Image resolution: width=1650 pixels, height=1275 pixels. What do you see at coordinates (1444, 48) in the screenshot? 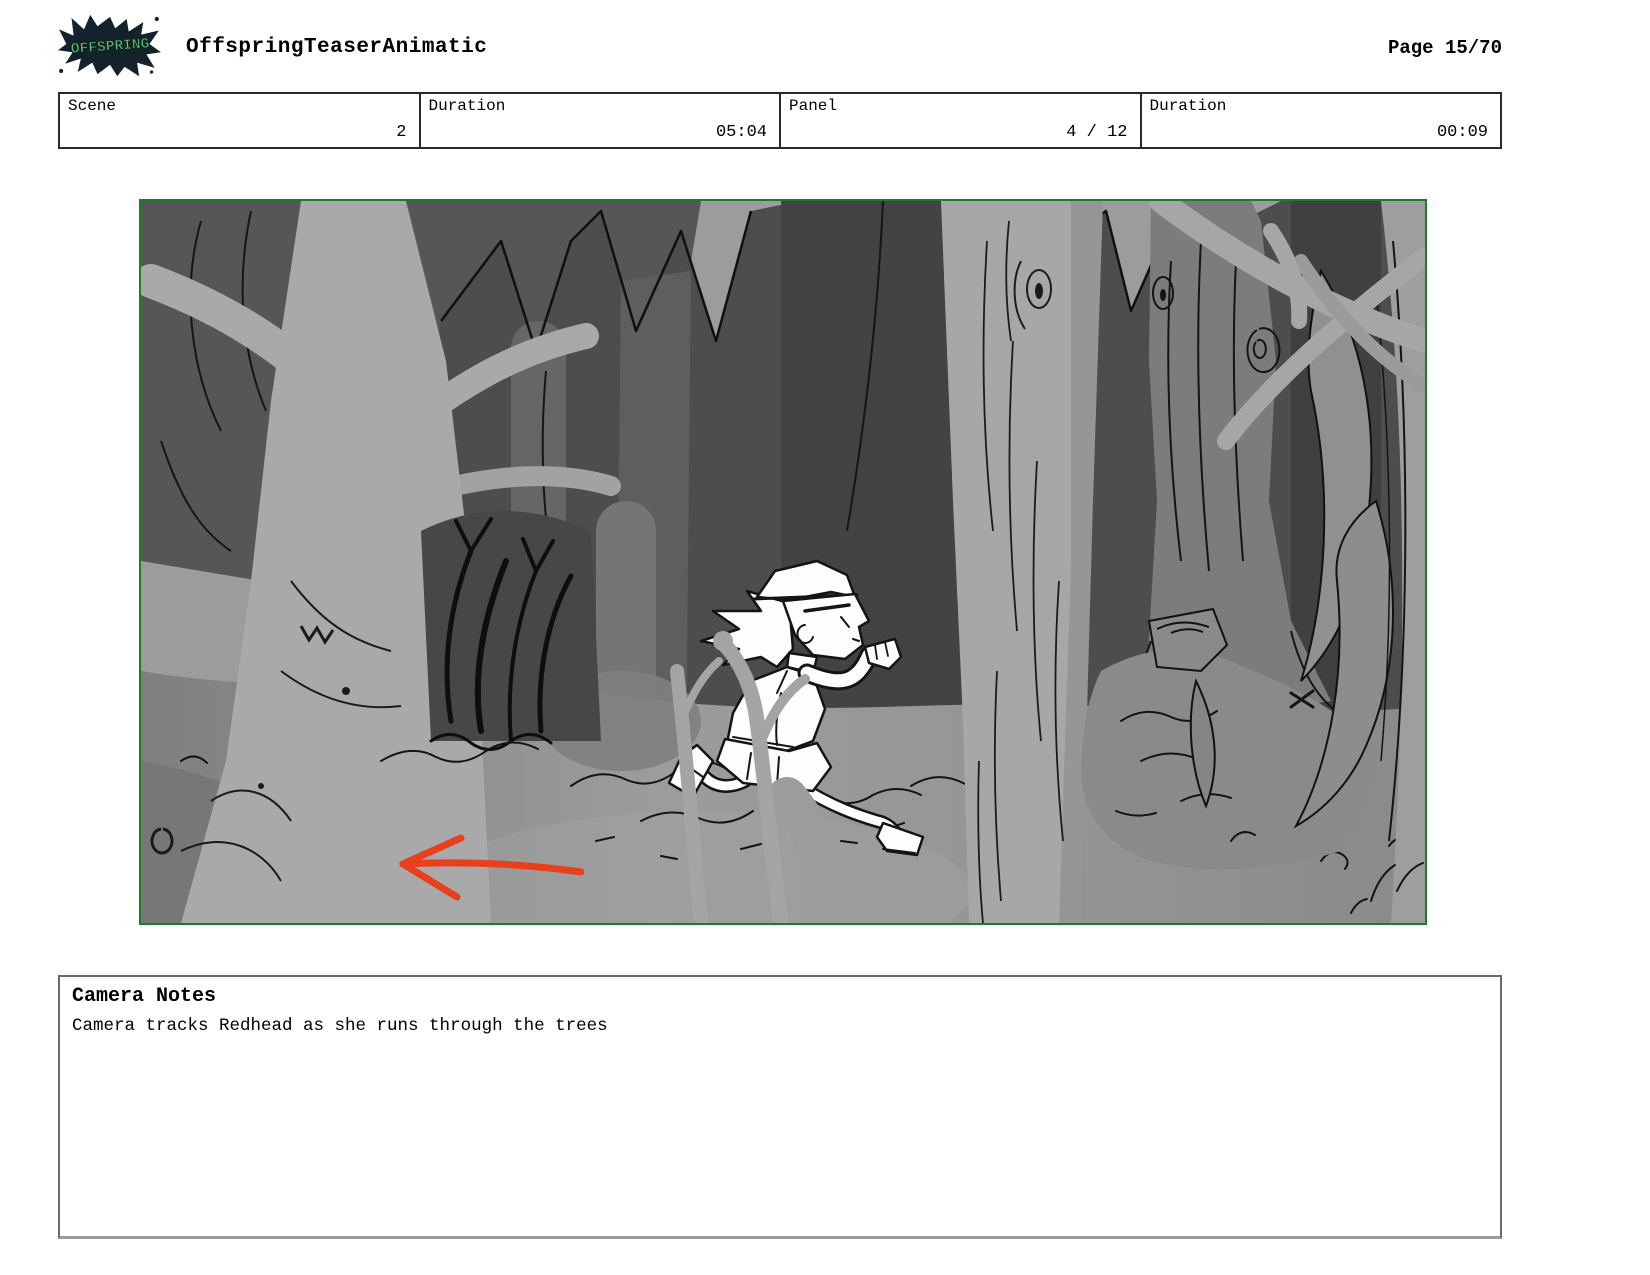
I see `page-number: Page 15/70` at bounding box center [1444, 48].